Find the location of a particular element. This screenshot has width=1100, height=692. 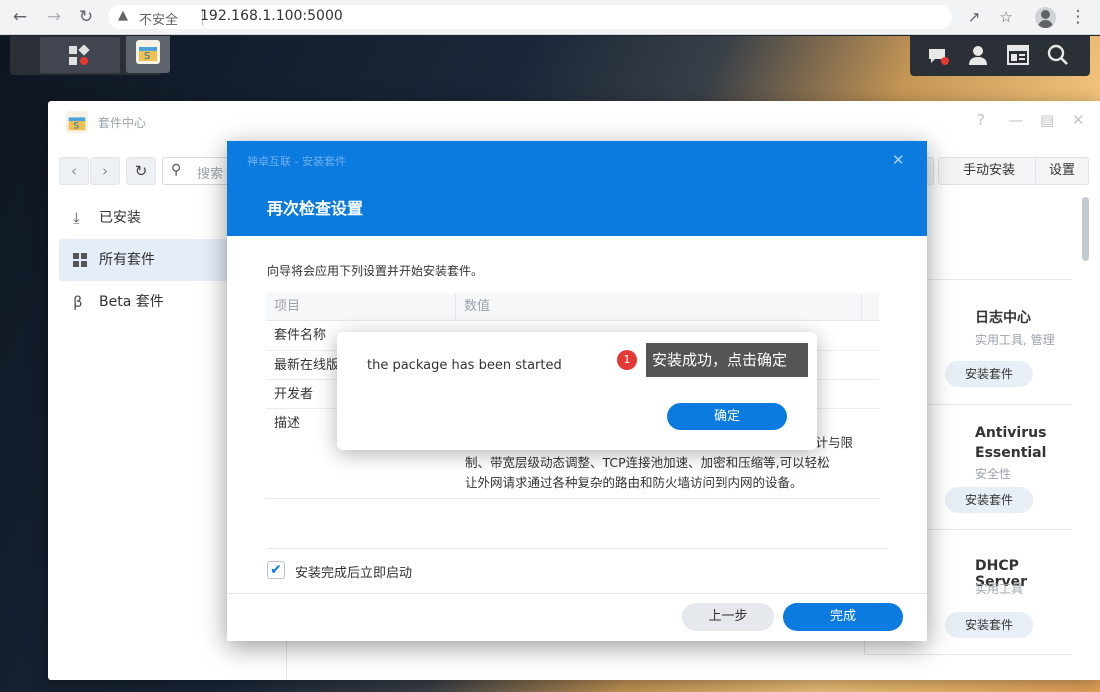

sidebar-item-installed: ⤓ 已安装 is located at coordinates (144, 218).